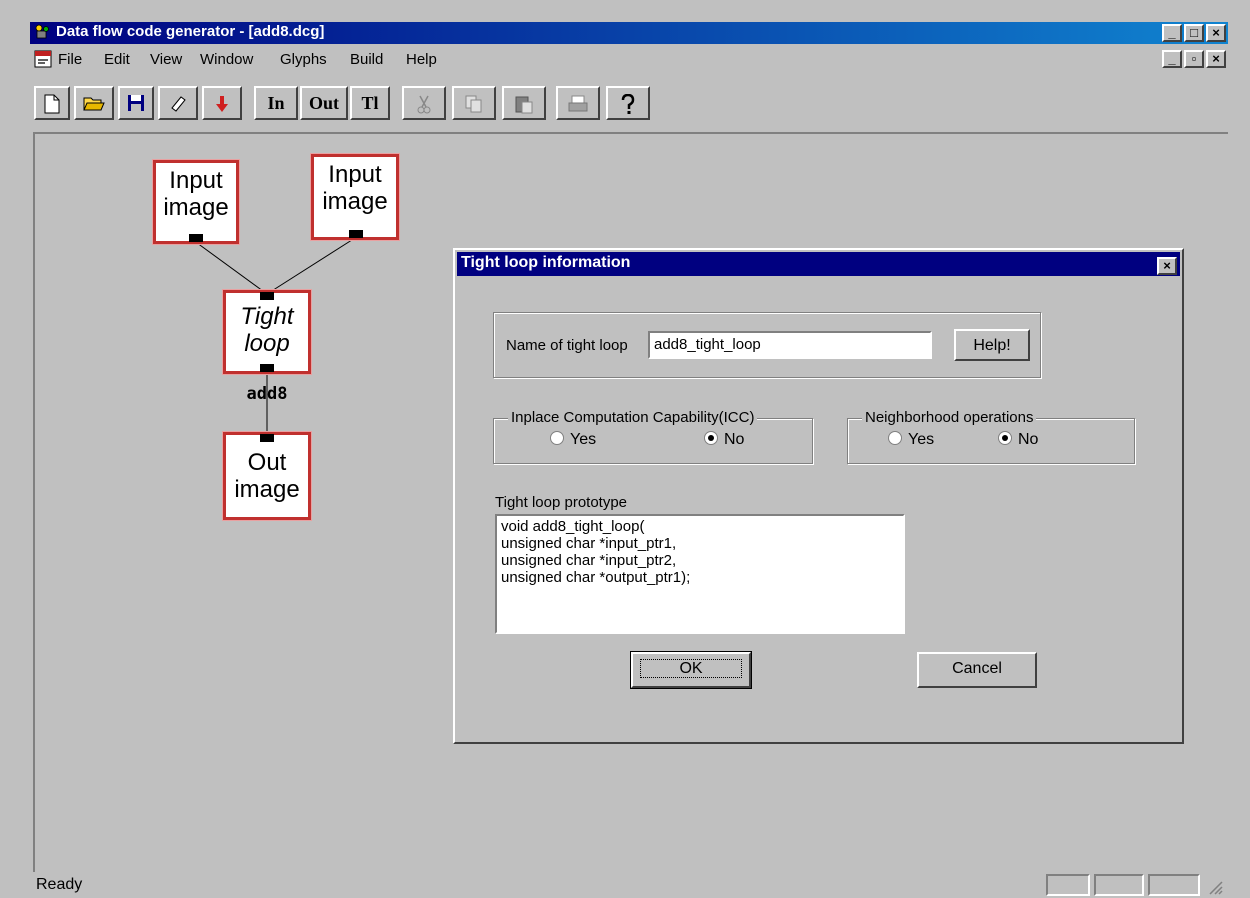 This screenshot has width=1250, height=898. I want to click on resize-grip-icon, so click(1215, 887).